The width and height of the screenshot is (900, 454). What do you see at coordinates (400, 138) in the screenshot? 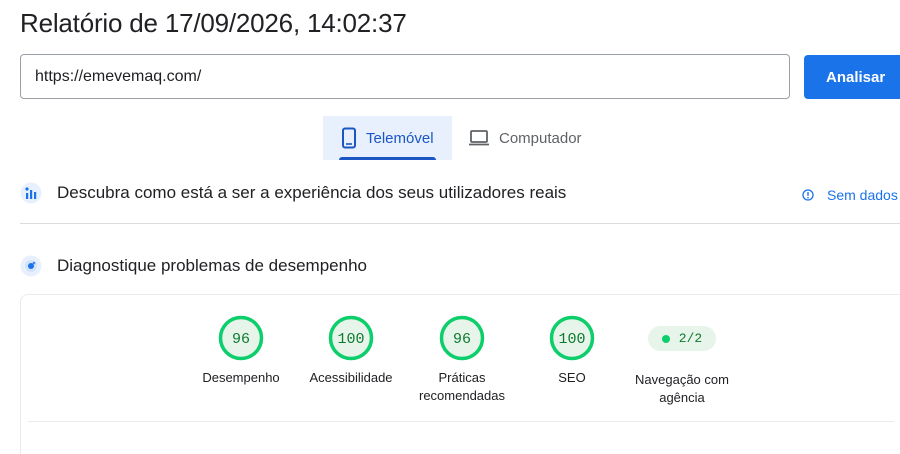
I see `tab-mobile-label: Telemóvel` at bounding box center [400, 138].